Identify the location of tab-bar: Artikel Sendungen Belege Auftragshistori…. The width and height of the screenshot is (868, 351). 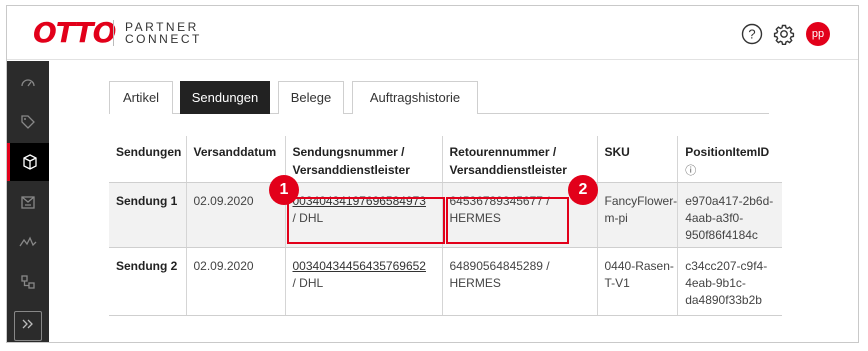
(439, 97).